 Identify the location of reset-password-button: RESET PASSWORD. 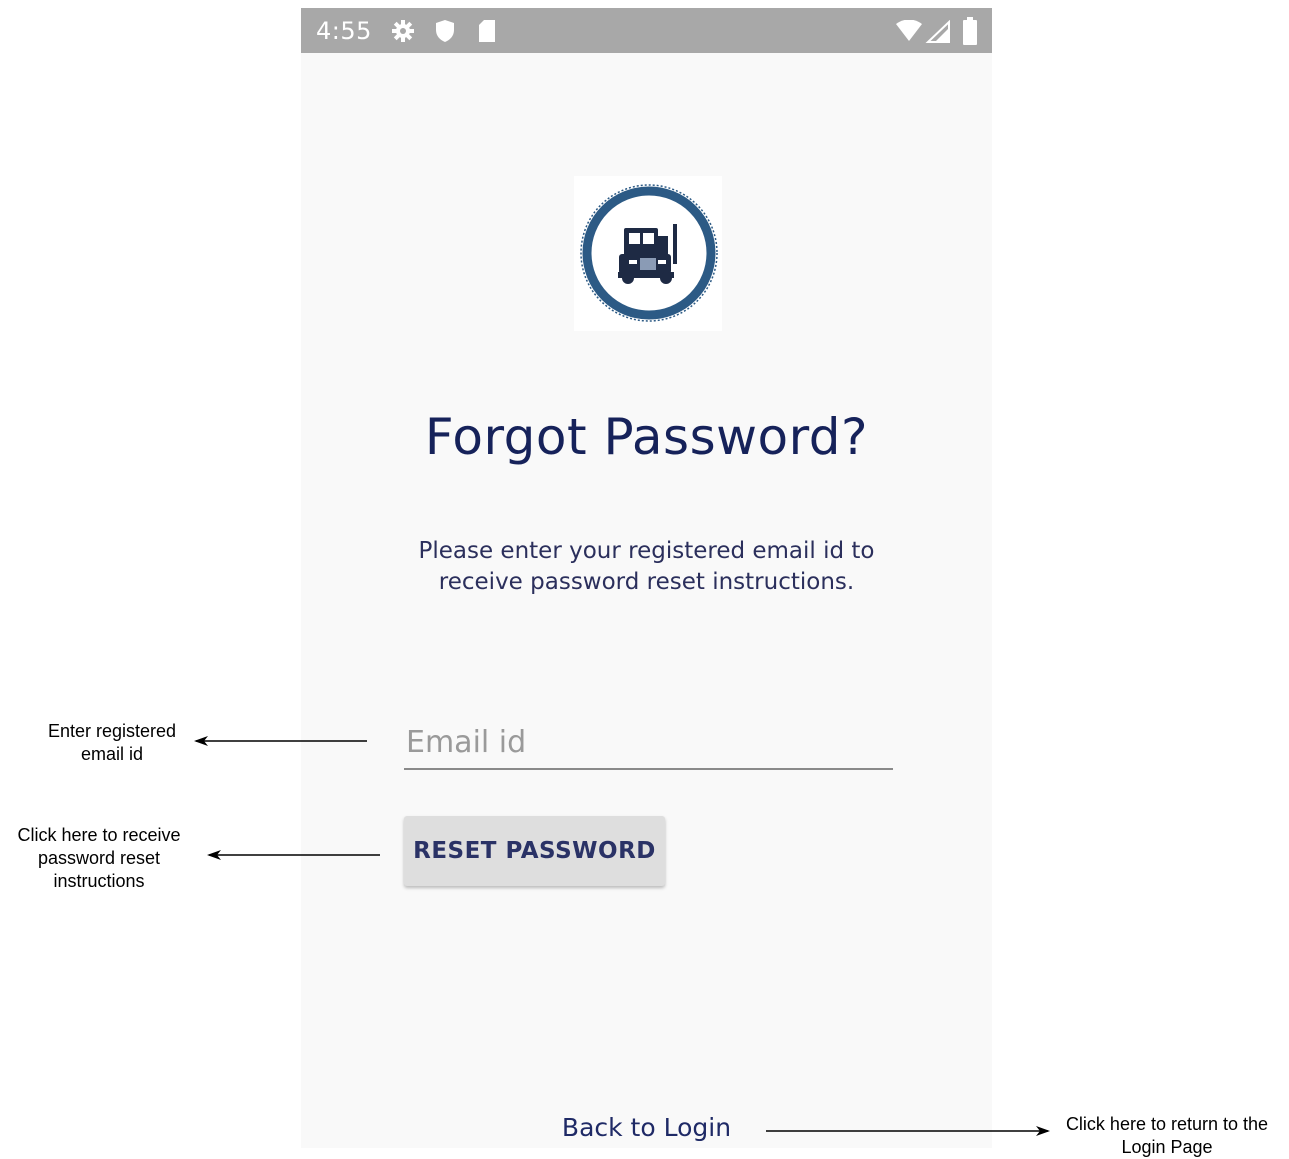
(534, 851).